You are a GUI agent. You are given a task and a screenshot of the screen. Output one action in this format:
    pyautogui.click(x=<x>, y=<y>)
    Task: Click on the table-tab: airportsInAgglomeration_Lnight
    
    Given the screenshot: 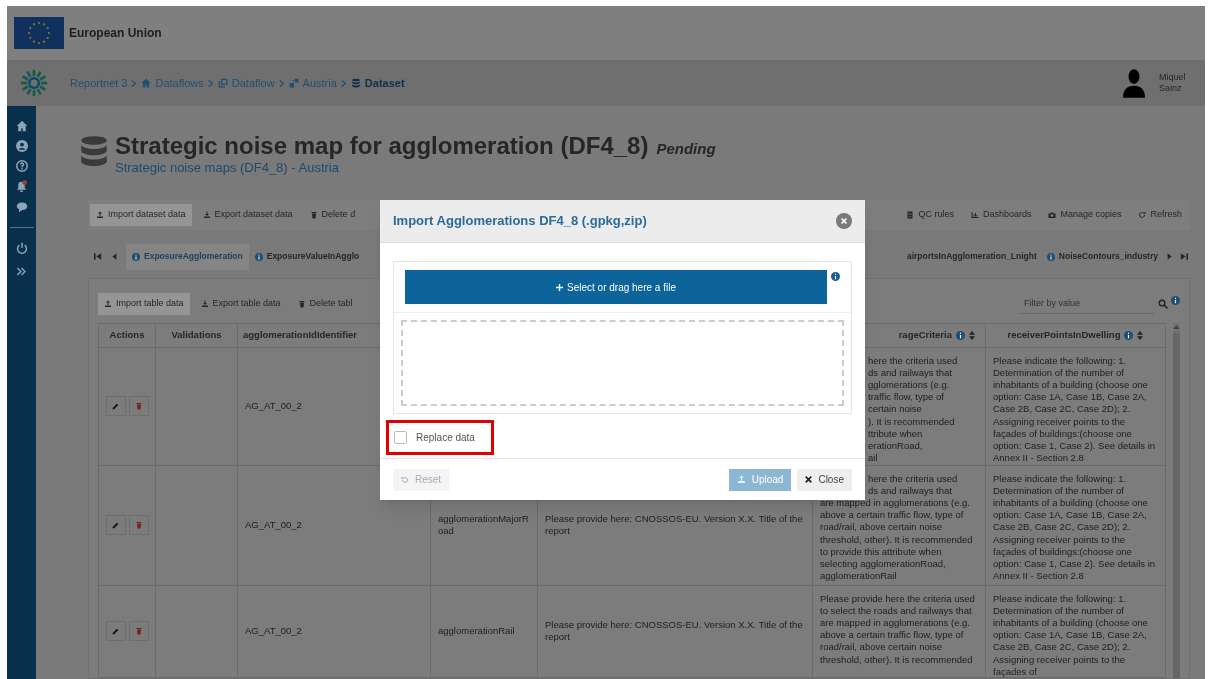 What is the action you would take?
    pyautogui.click(x=974, y=256)
    